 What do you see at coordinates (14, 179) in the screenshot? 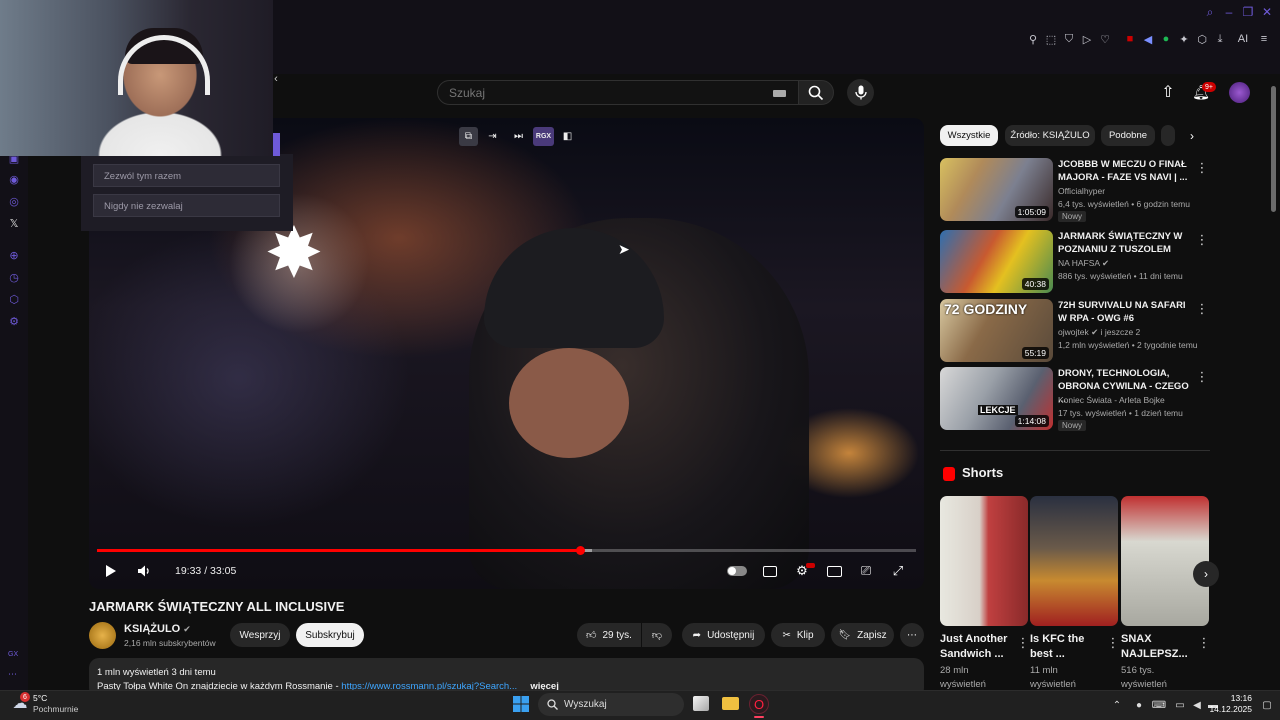
I see `messenger-icon: ◉` at bounding box center [14, 179].